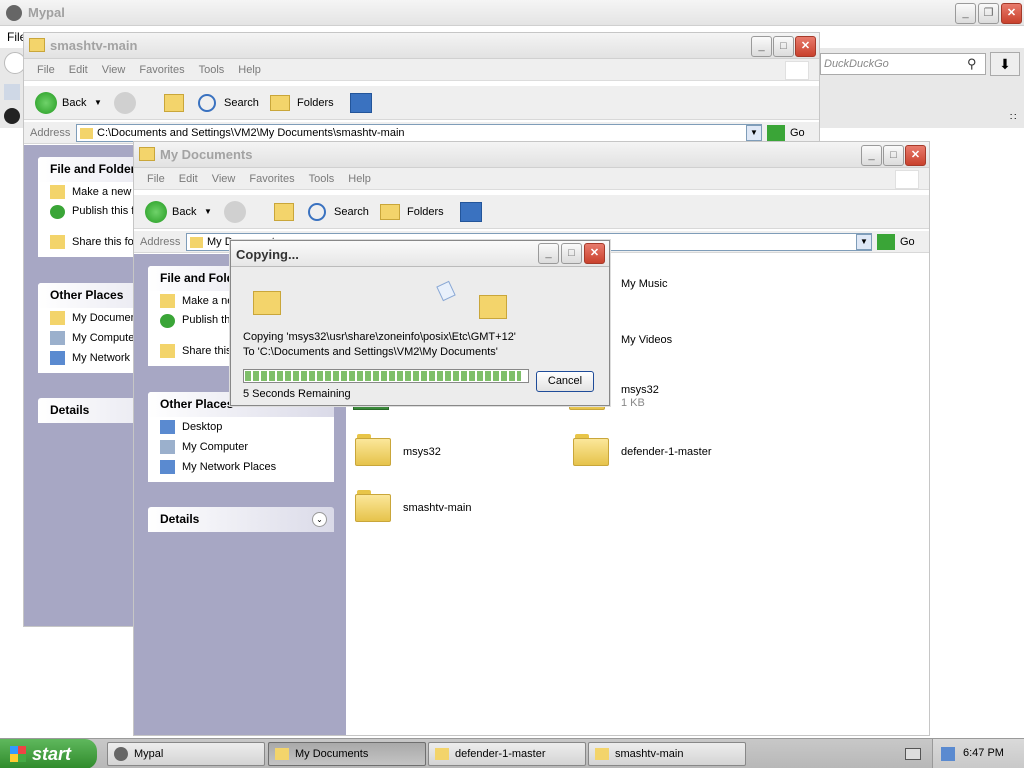  What do you see at coordinates (48, 753) in the screenshot?
I see `start-button: start` at bounding box center [48, 753].